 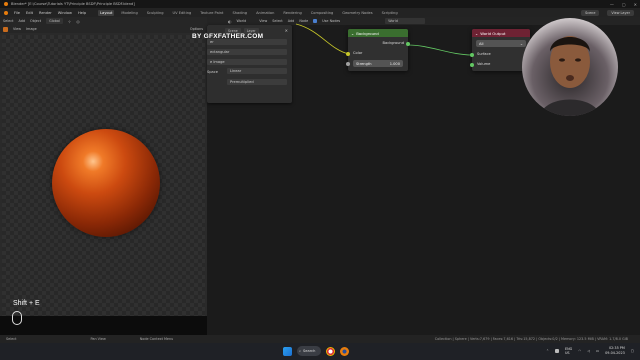 I want to click on menu-render: Render, so click(x=45, y=13).